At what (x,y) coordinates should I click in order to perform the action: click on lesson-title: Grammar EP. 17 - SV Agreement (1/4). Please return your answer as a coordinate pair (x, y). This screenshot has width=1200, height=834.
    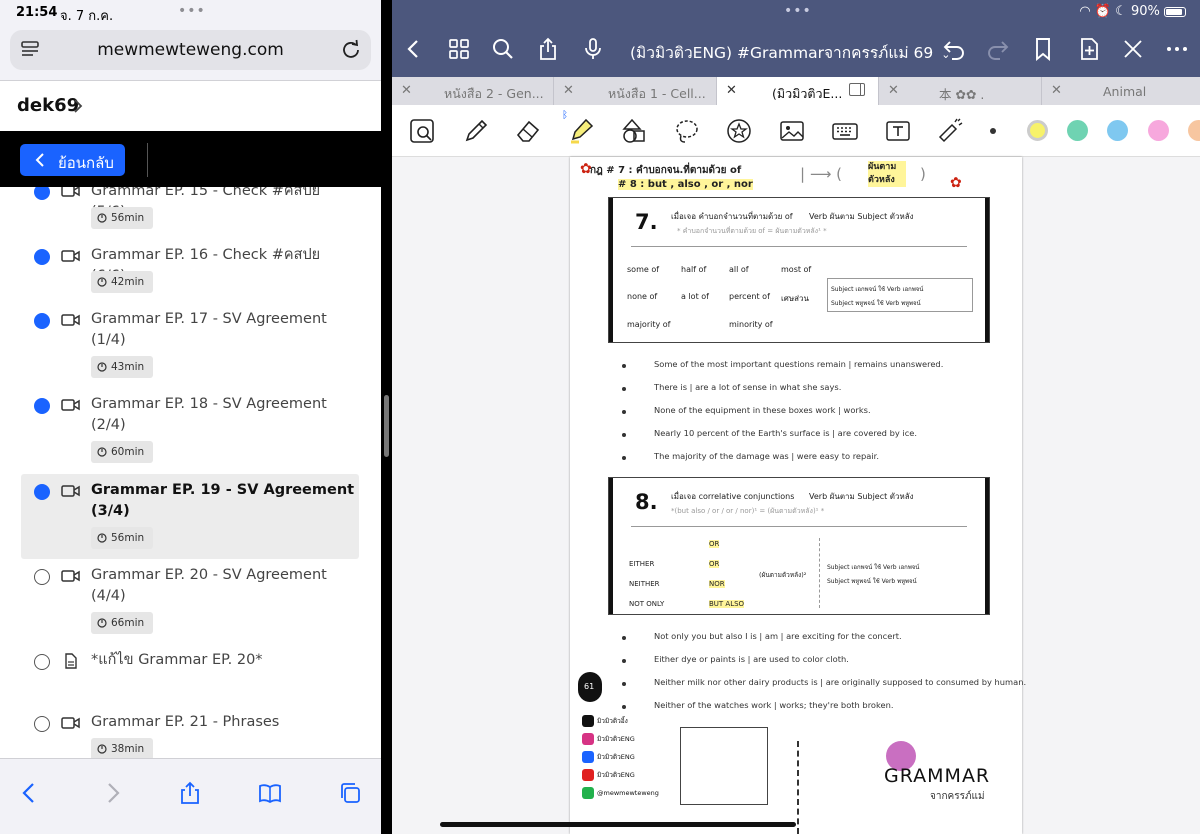
    Looking at the image, I should click on (223, 330).